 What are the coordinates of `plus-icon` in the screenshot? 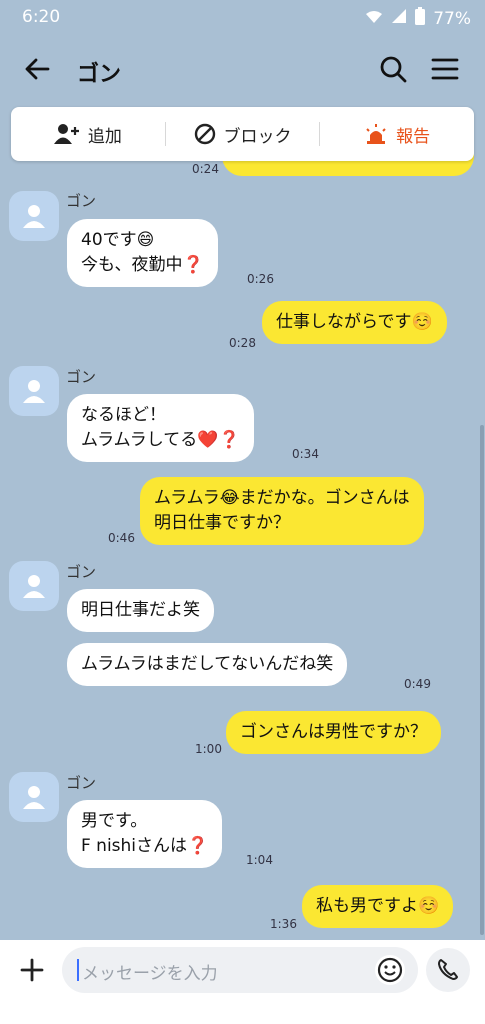 It's located at (32, 970).